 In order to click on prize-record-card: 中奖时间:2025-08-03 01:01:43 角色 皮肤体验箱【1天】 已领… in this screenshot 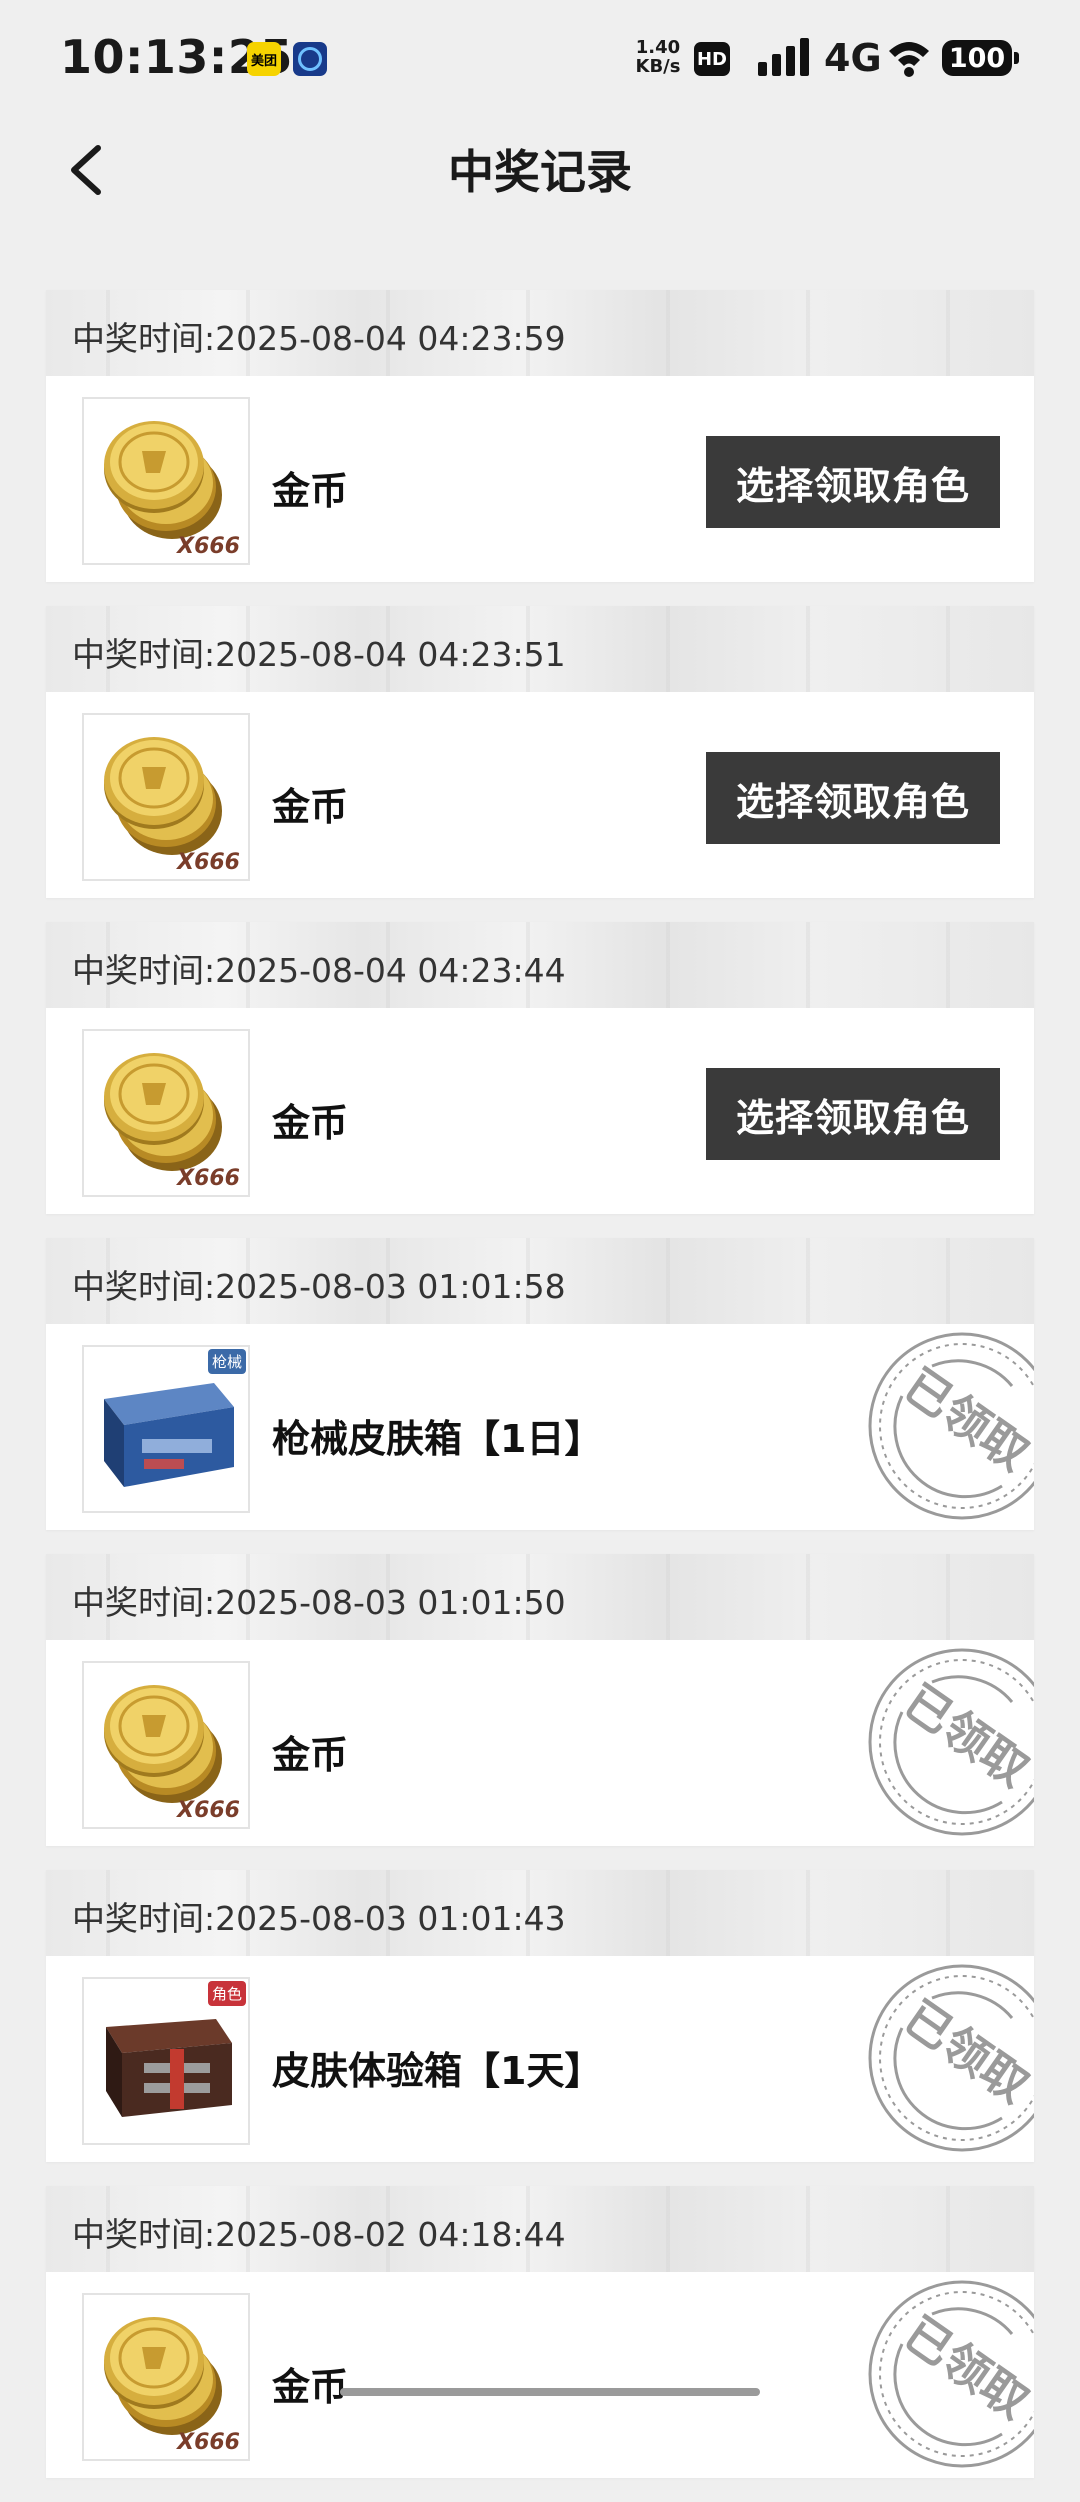, I will do `click(540, 2016)`.